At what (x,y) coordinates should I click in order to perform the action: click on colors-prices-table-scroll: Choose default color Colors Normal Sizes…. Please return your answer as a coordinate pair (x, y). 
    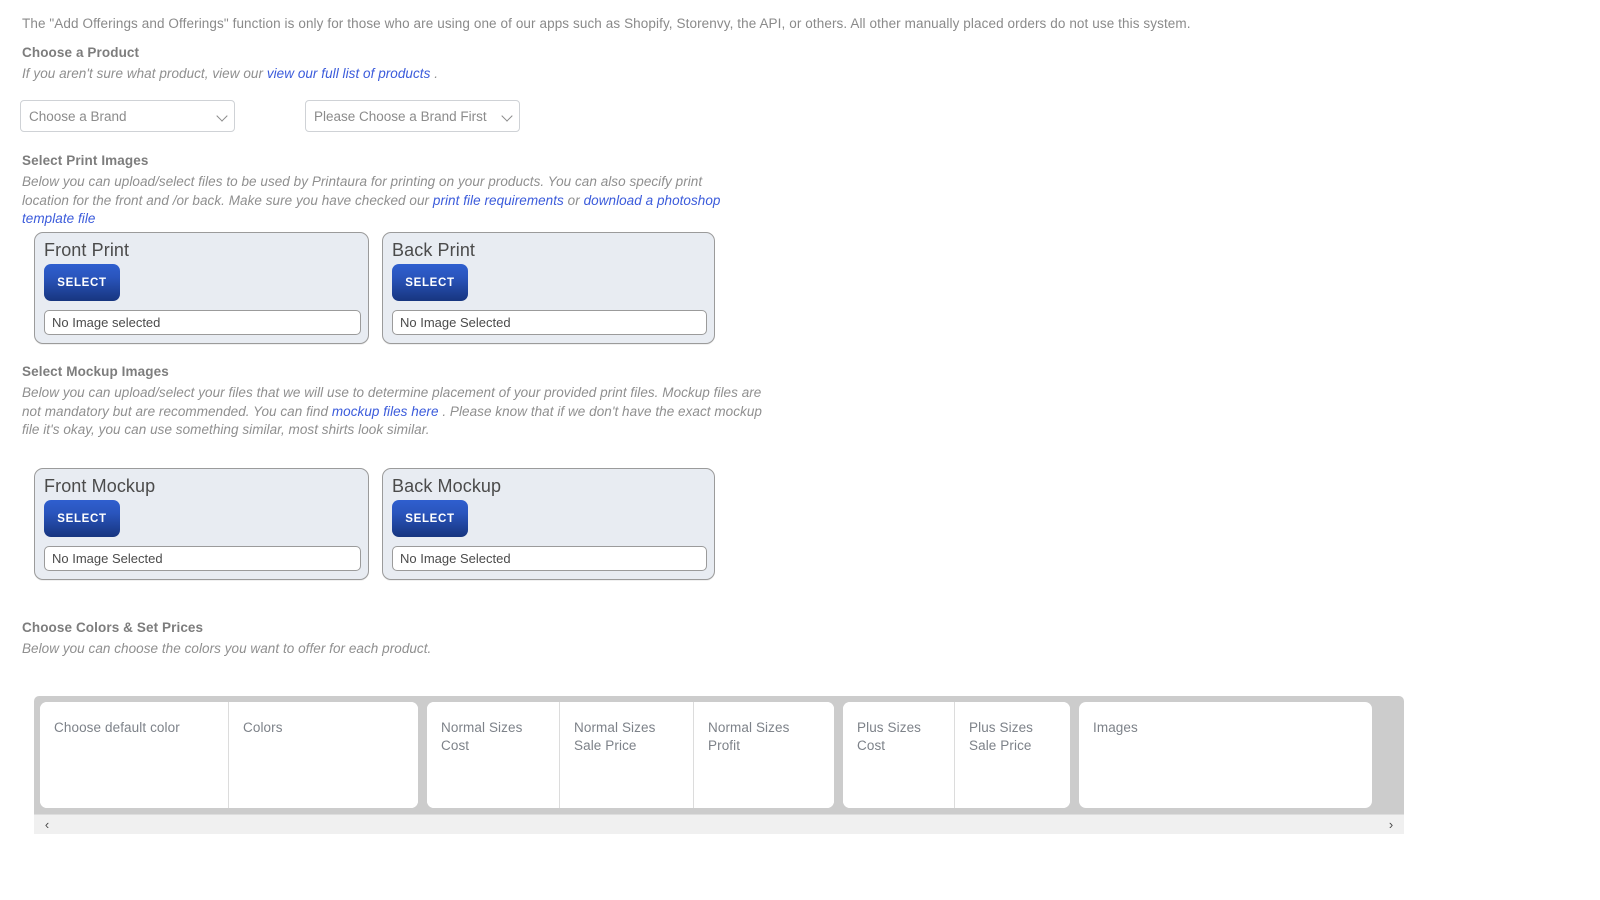
    Looking at the image, I should click on (719, 755).